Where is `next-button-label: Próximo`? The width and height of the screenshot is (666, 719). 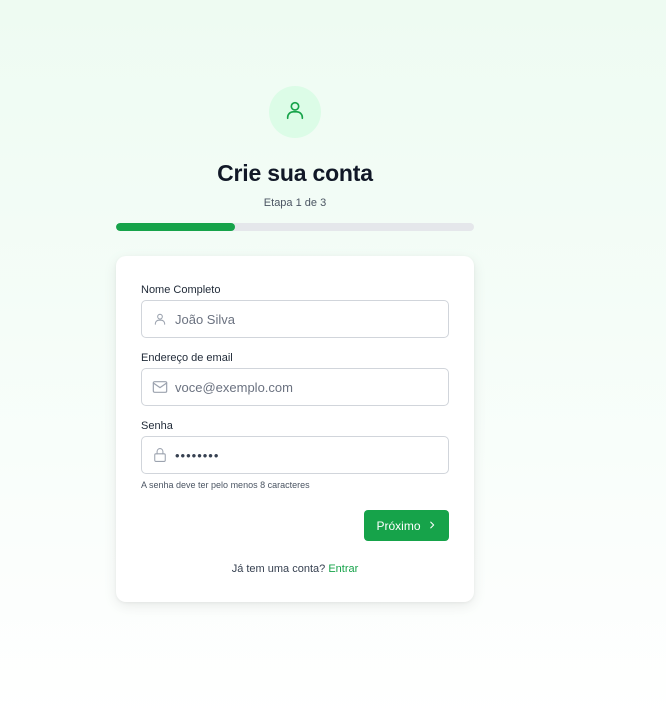 next-button-label: Próximo is located at coordinates (398, 525).